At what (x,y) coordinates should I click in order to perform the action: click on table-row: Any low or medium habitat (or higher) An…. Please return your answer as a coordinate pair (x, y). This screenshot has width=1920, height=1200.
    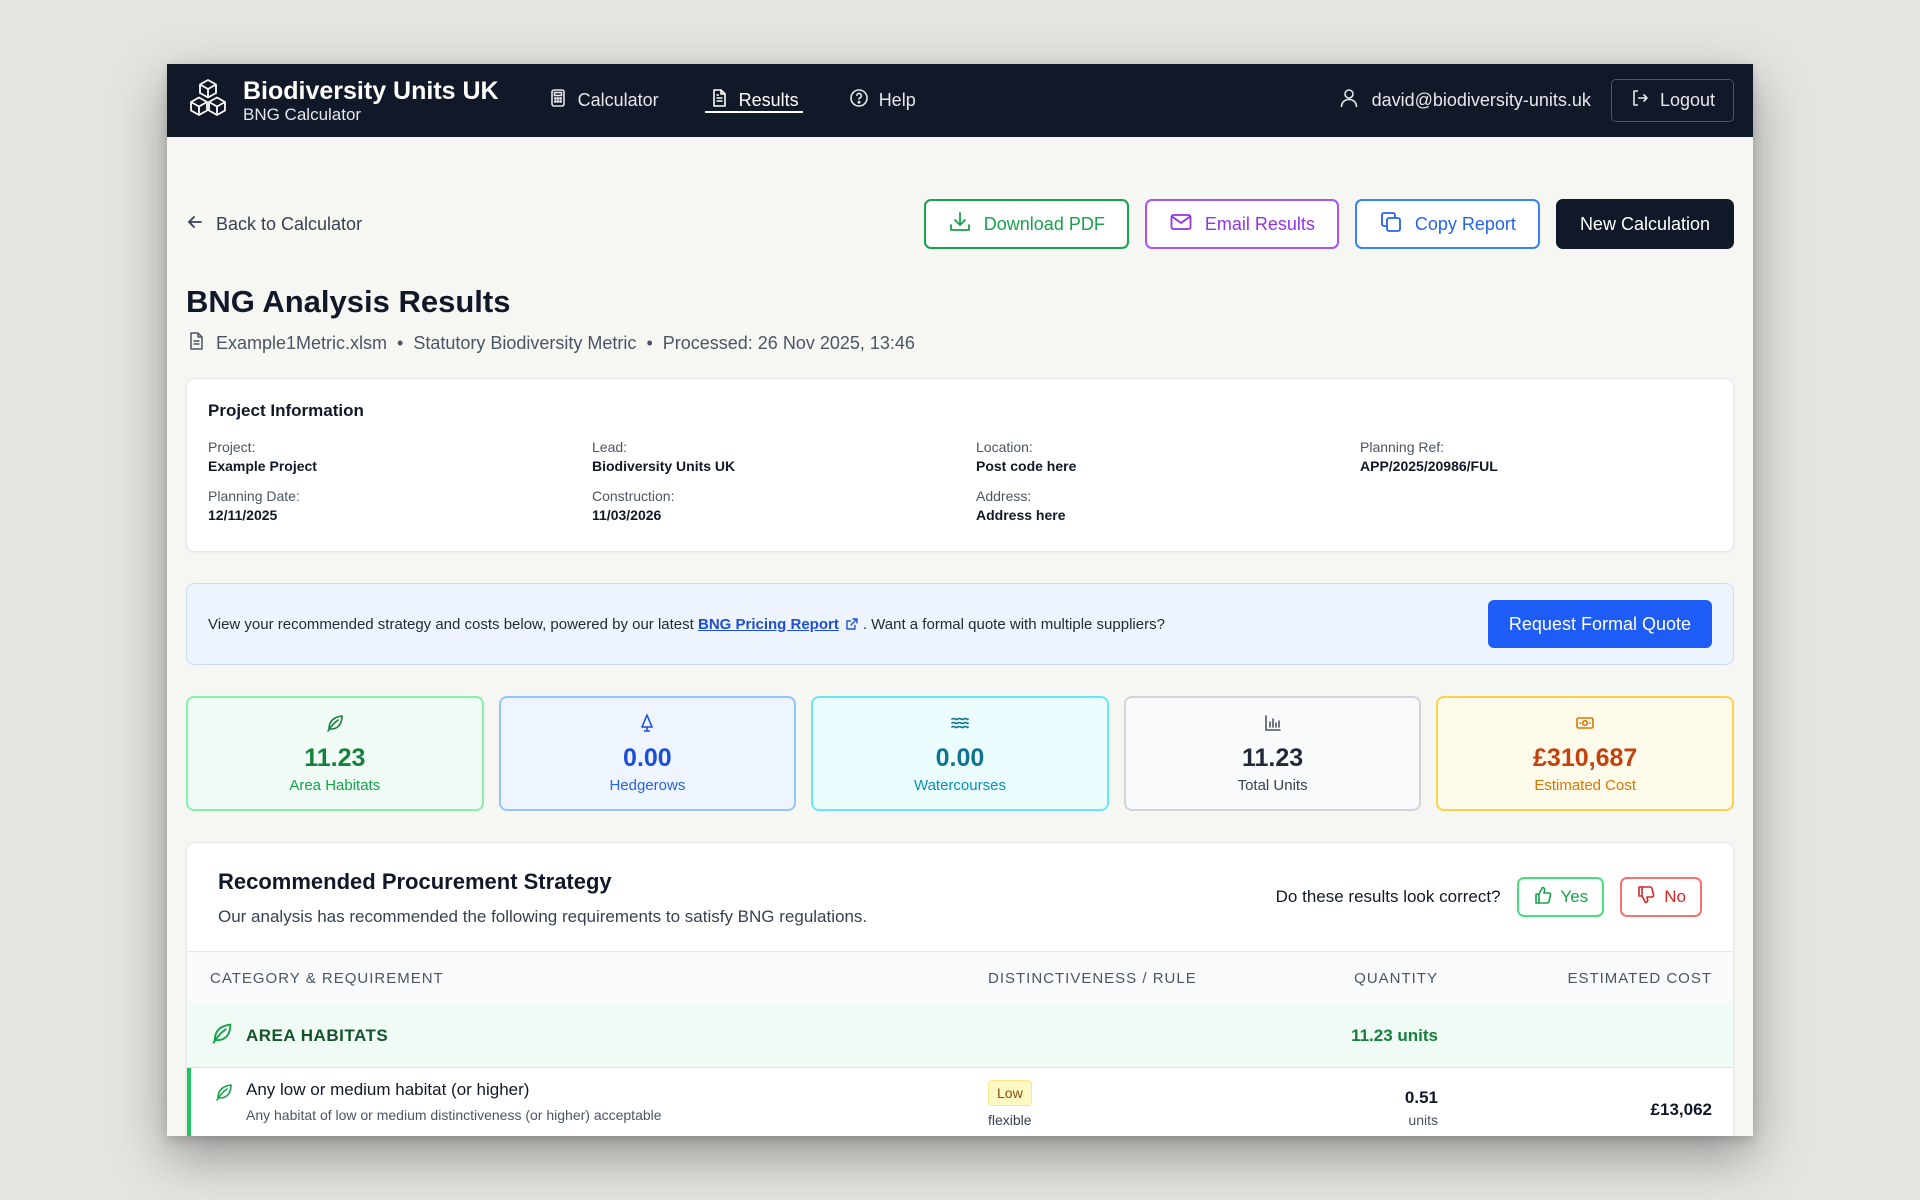
    Looking at the image, I should click on (960, 1102).